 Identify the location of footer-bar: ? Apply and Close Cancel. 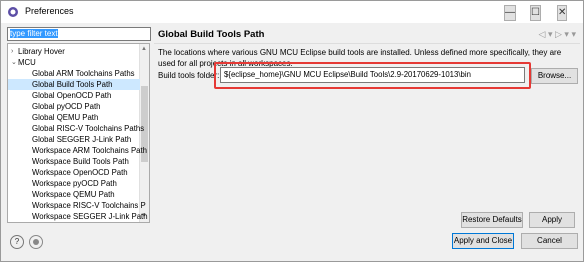
(292, 245).